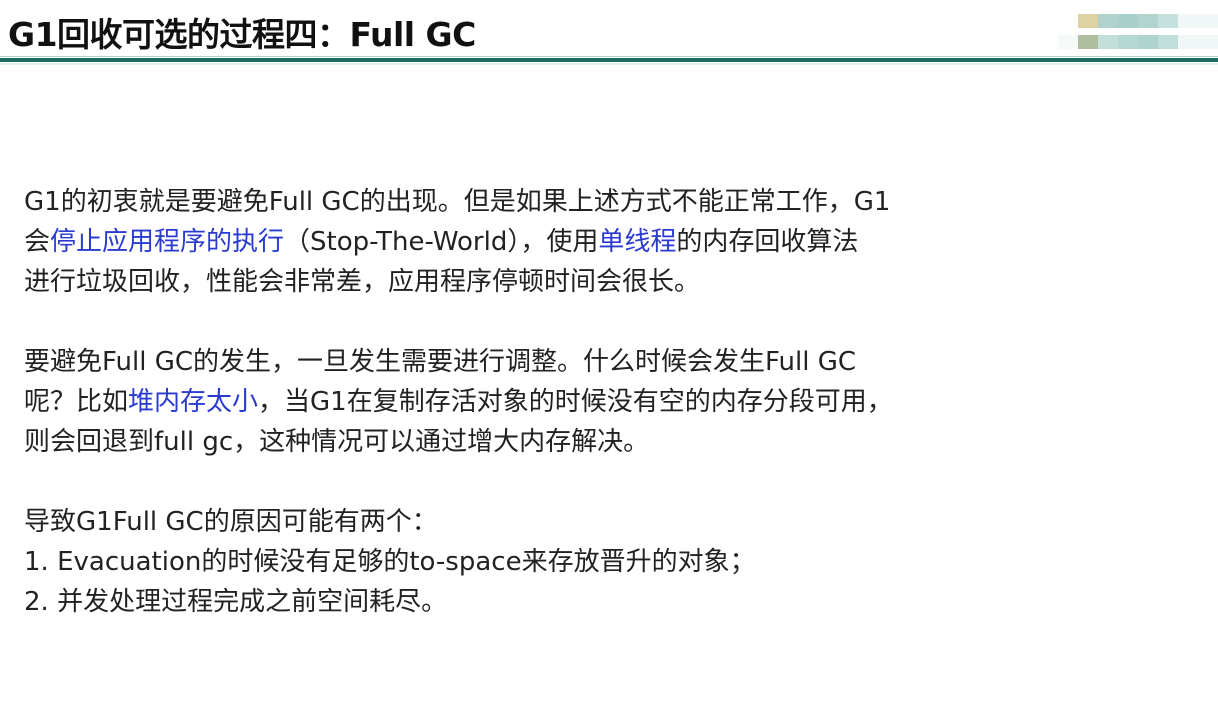 The image size is (1218, 703). Describe the element at coordinates (37, 242) in the screenshot. I see `text-segment: 会` at that location.